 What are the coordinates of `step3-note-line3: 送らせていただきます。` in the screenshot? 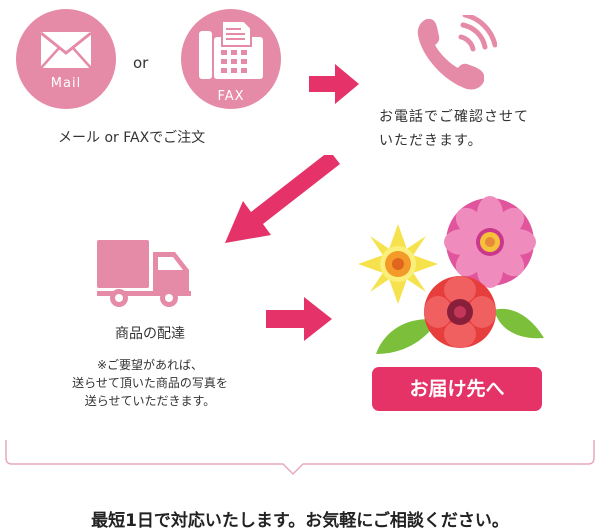 It's located at (150, 401).